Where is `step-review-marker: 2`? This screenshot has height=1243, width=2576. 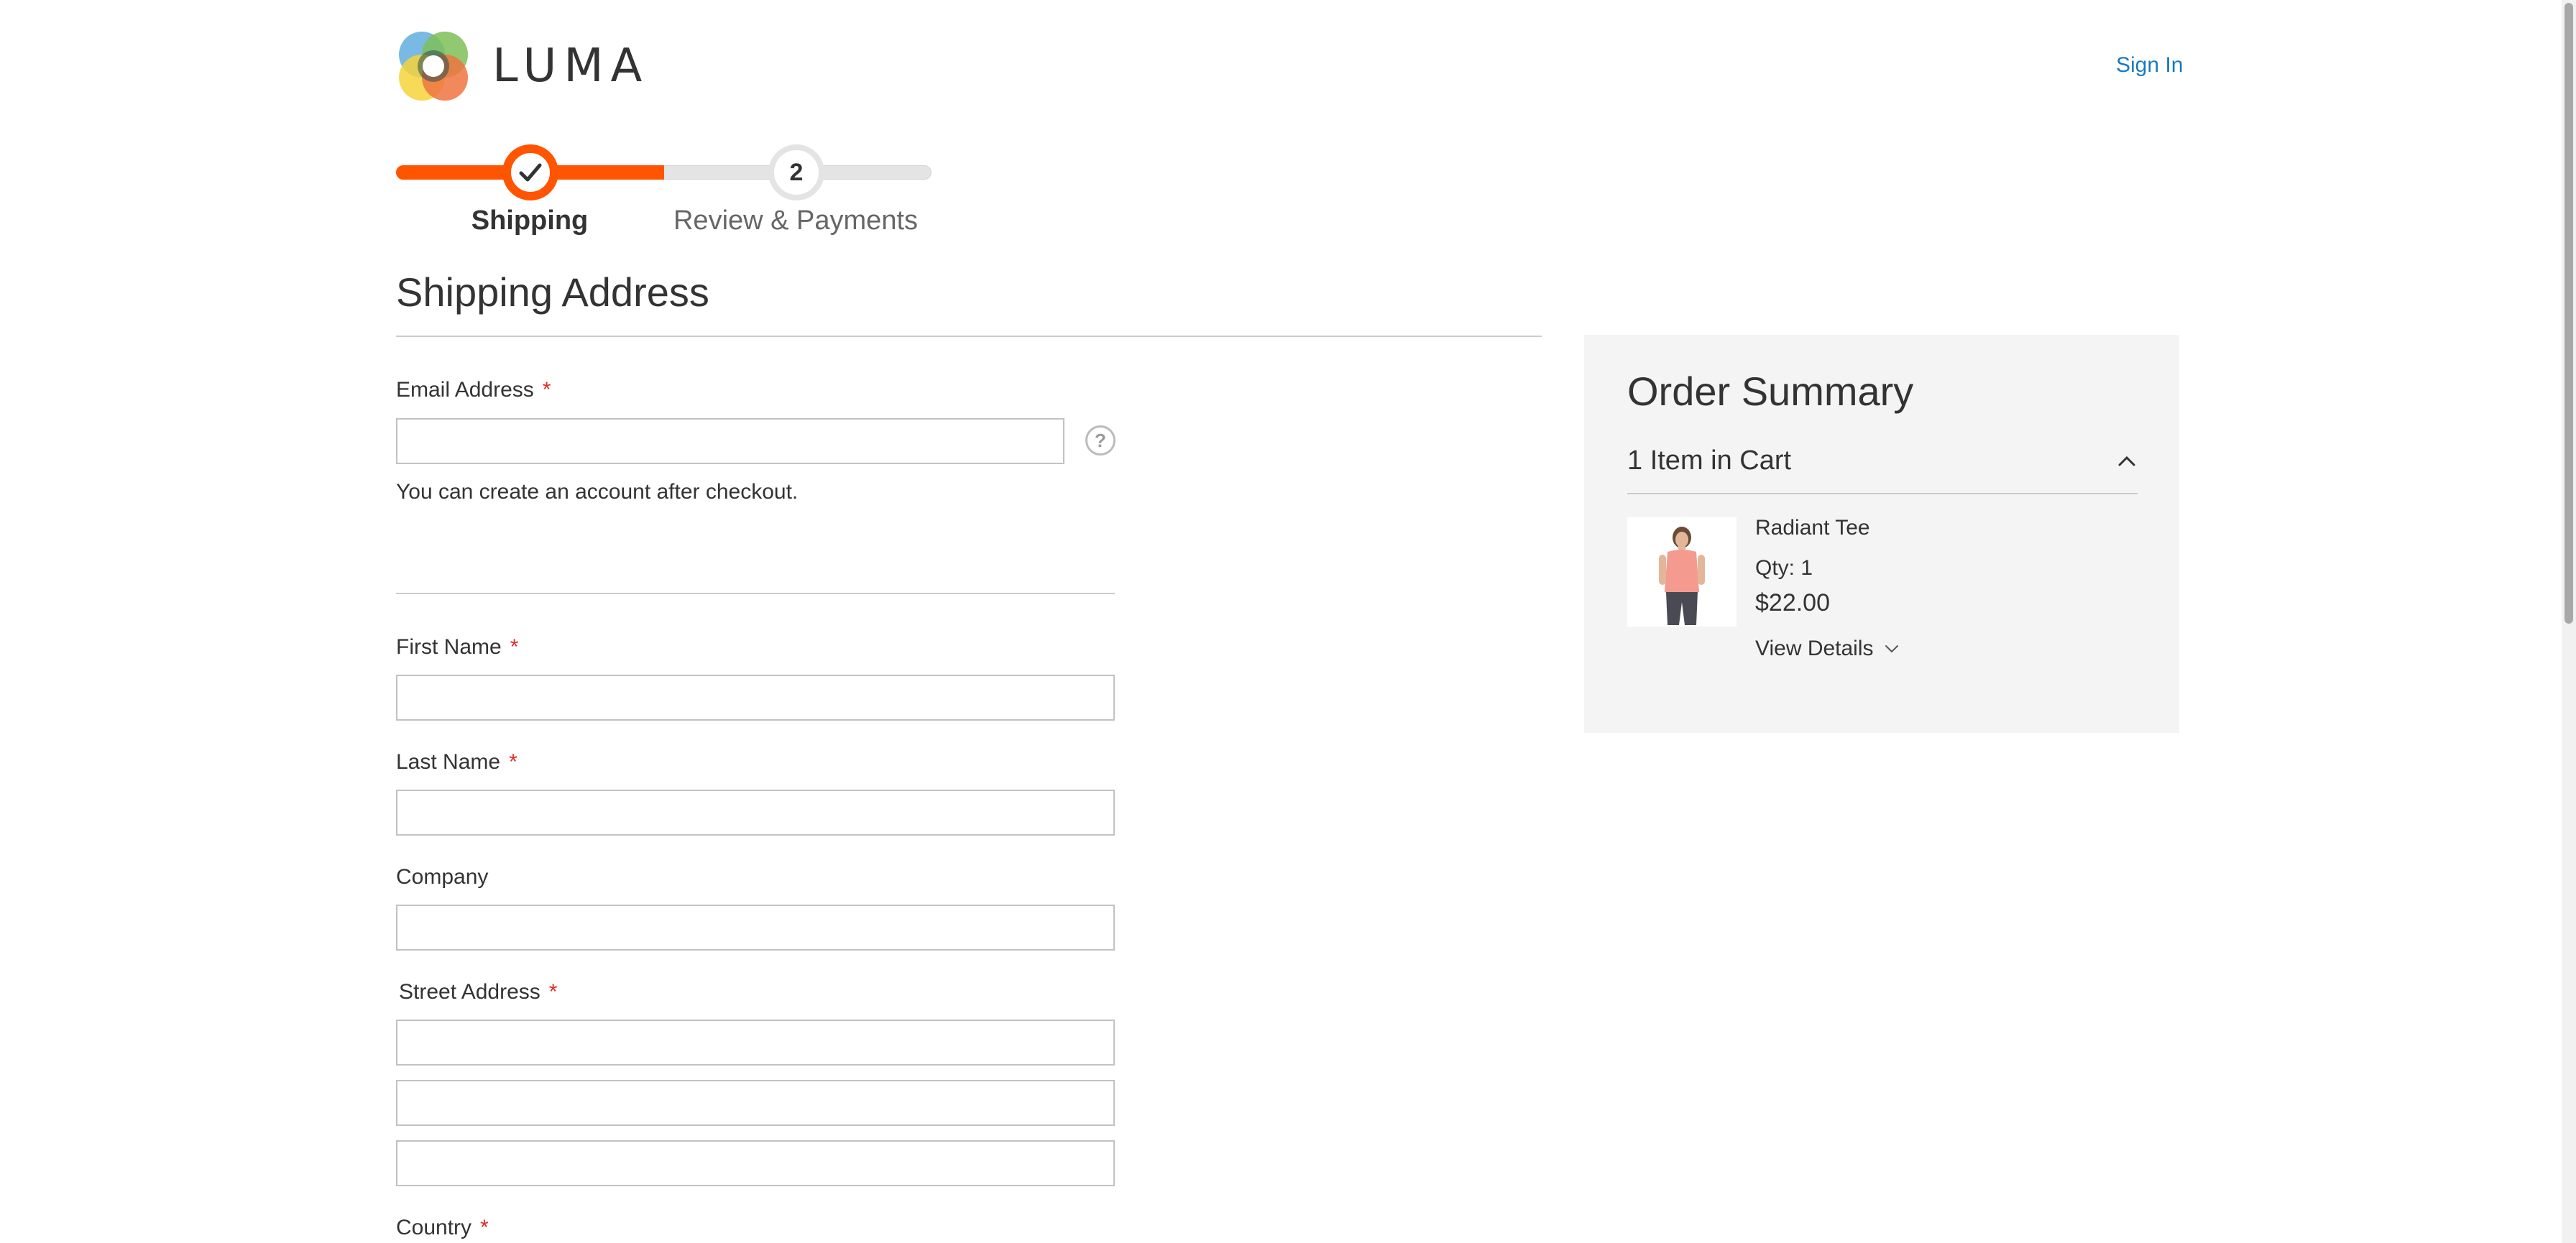
step-review-marker: 2 is located at coordinates (796, 172).